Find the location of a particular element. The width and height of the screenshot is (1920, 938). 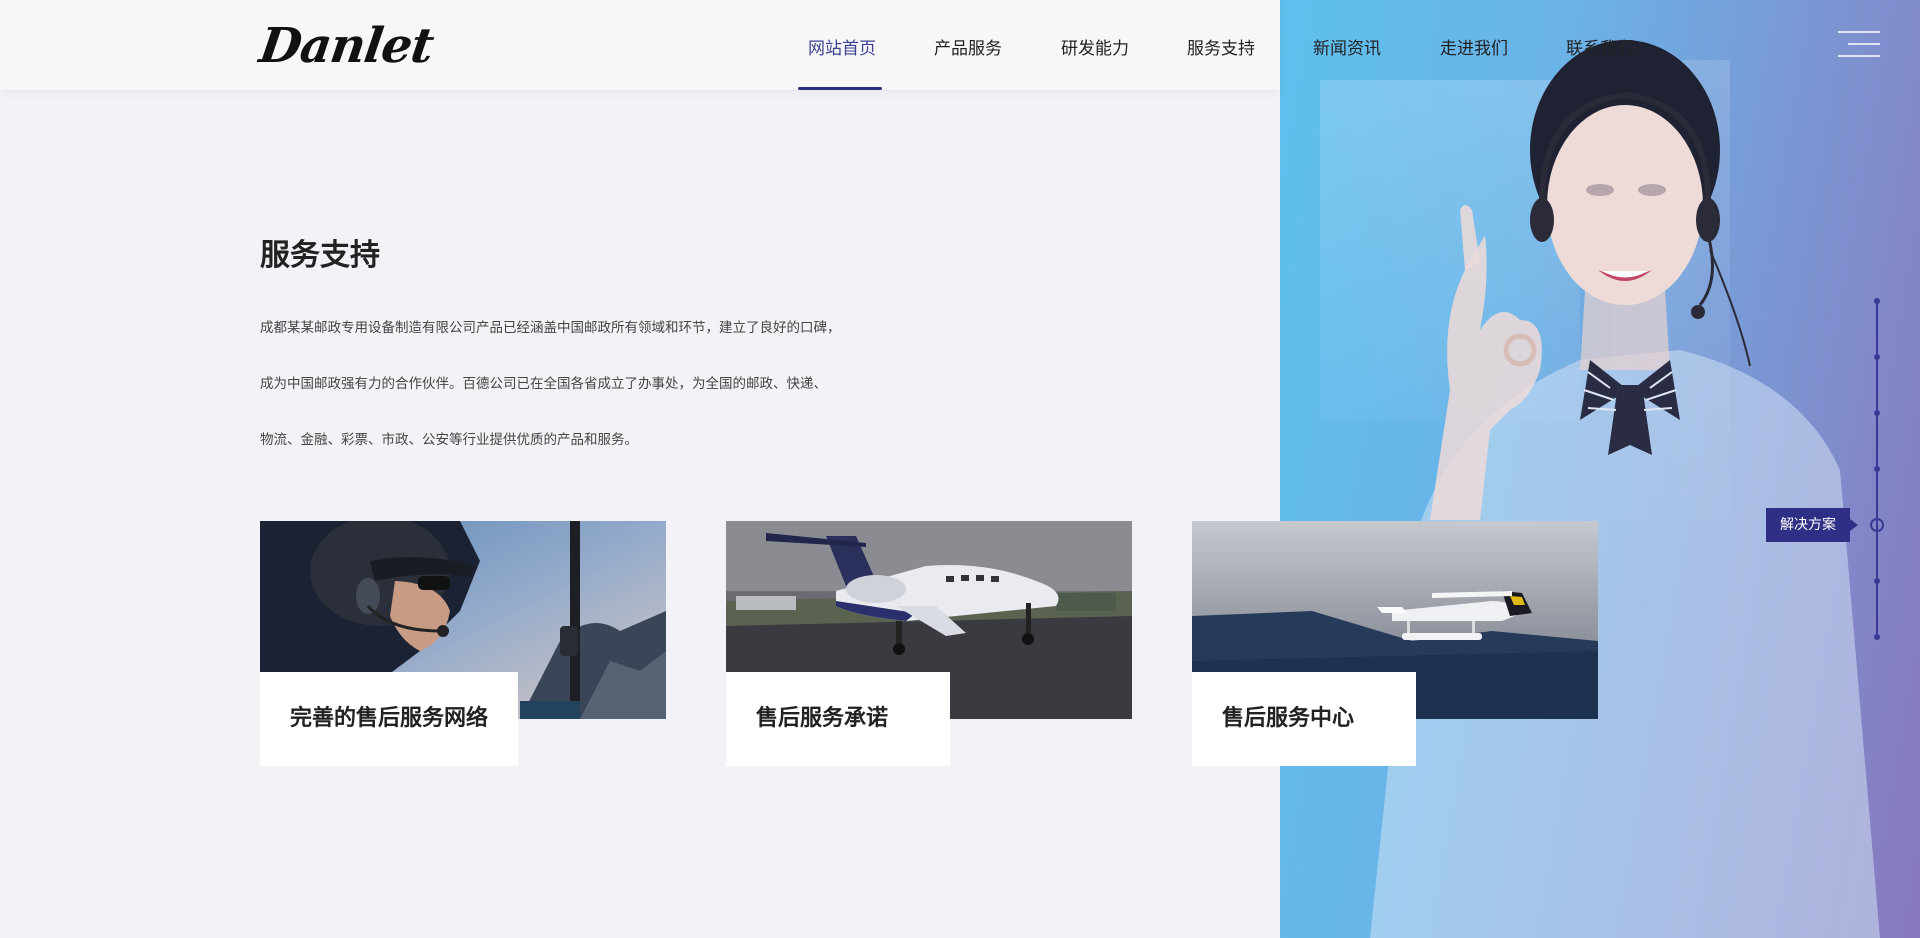

solution-tag: 解决方案 is located at coordinates (1812, 525).